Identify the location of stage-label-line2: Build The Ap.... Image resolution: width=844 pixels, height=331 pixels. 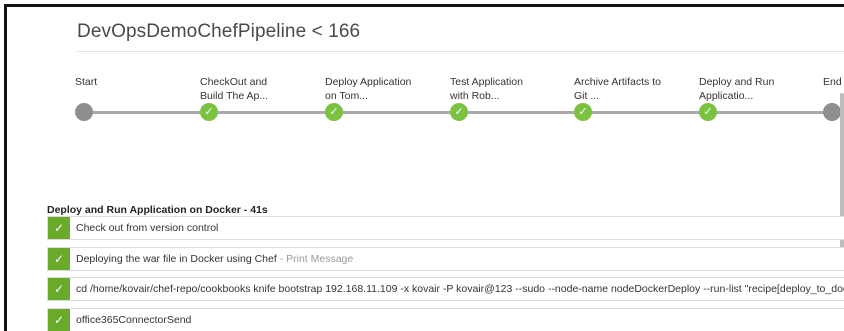
(234, 96).